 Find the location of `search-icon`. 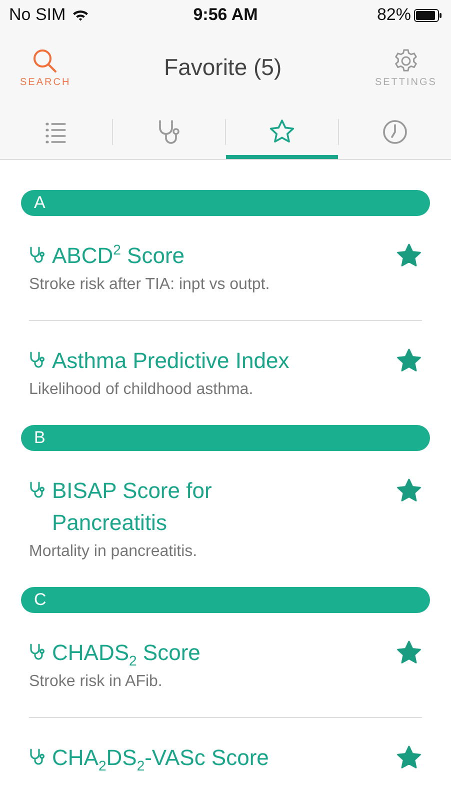

search-icon is located at coordinates (45, 61).